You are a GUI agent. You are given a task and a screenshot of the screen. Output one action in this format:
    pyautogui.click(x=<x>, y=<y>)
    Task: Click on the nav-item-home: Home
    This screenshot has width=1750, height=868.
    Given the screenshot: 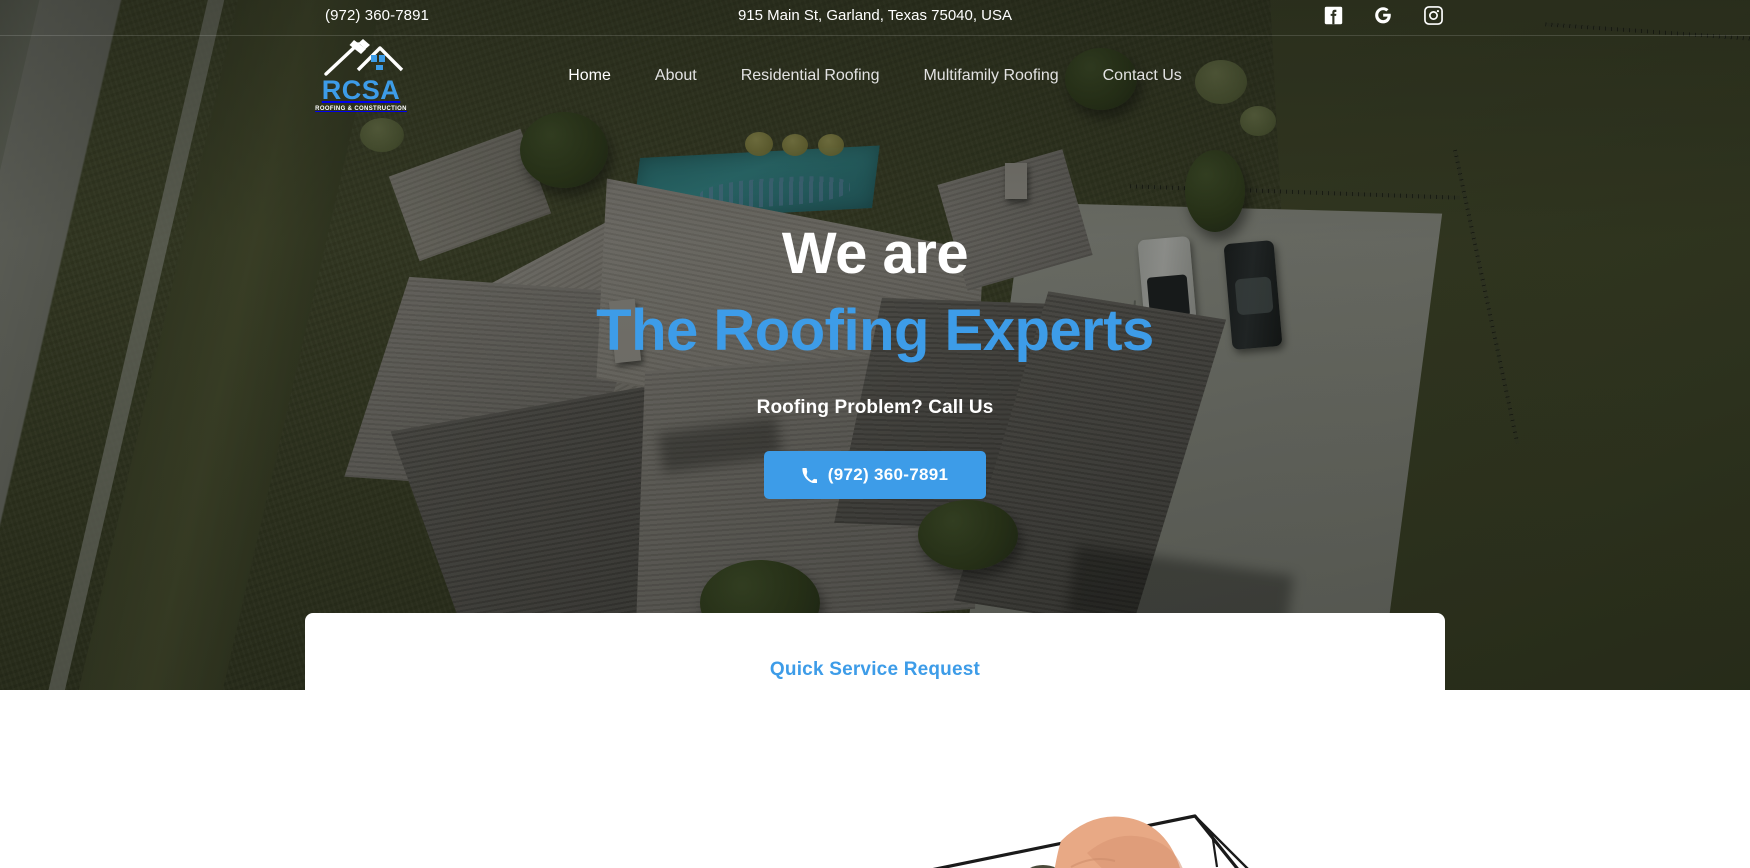 What is the action you would take?
    pyautogui.click(x=589, y=76)
    